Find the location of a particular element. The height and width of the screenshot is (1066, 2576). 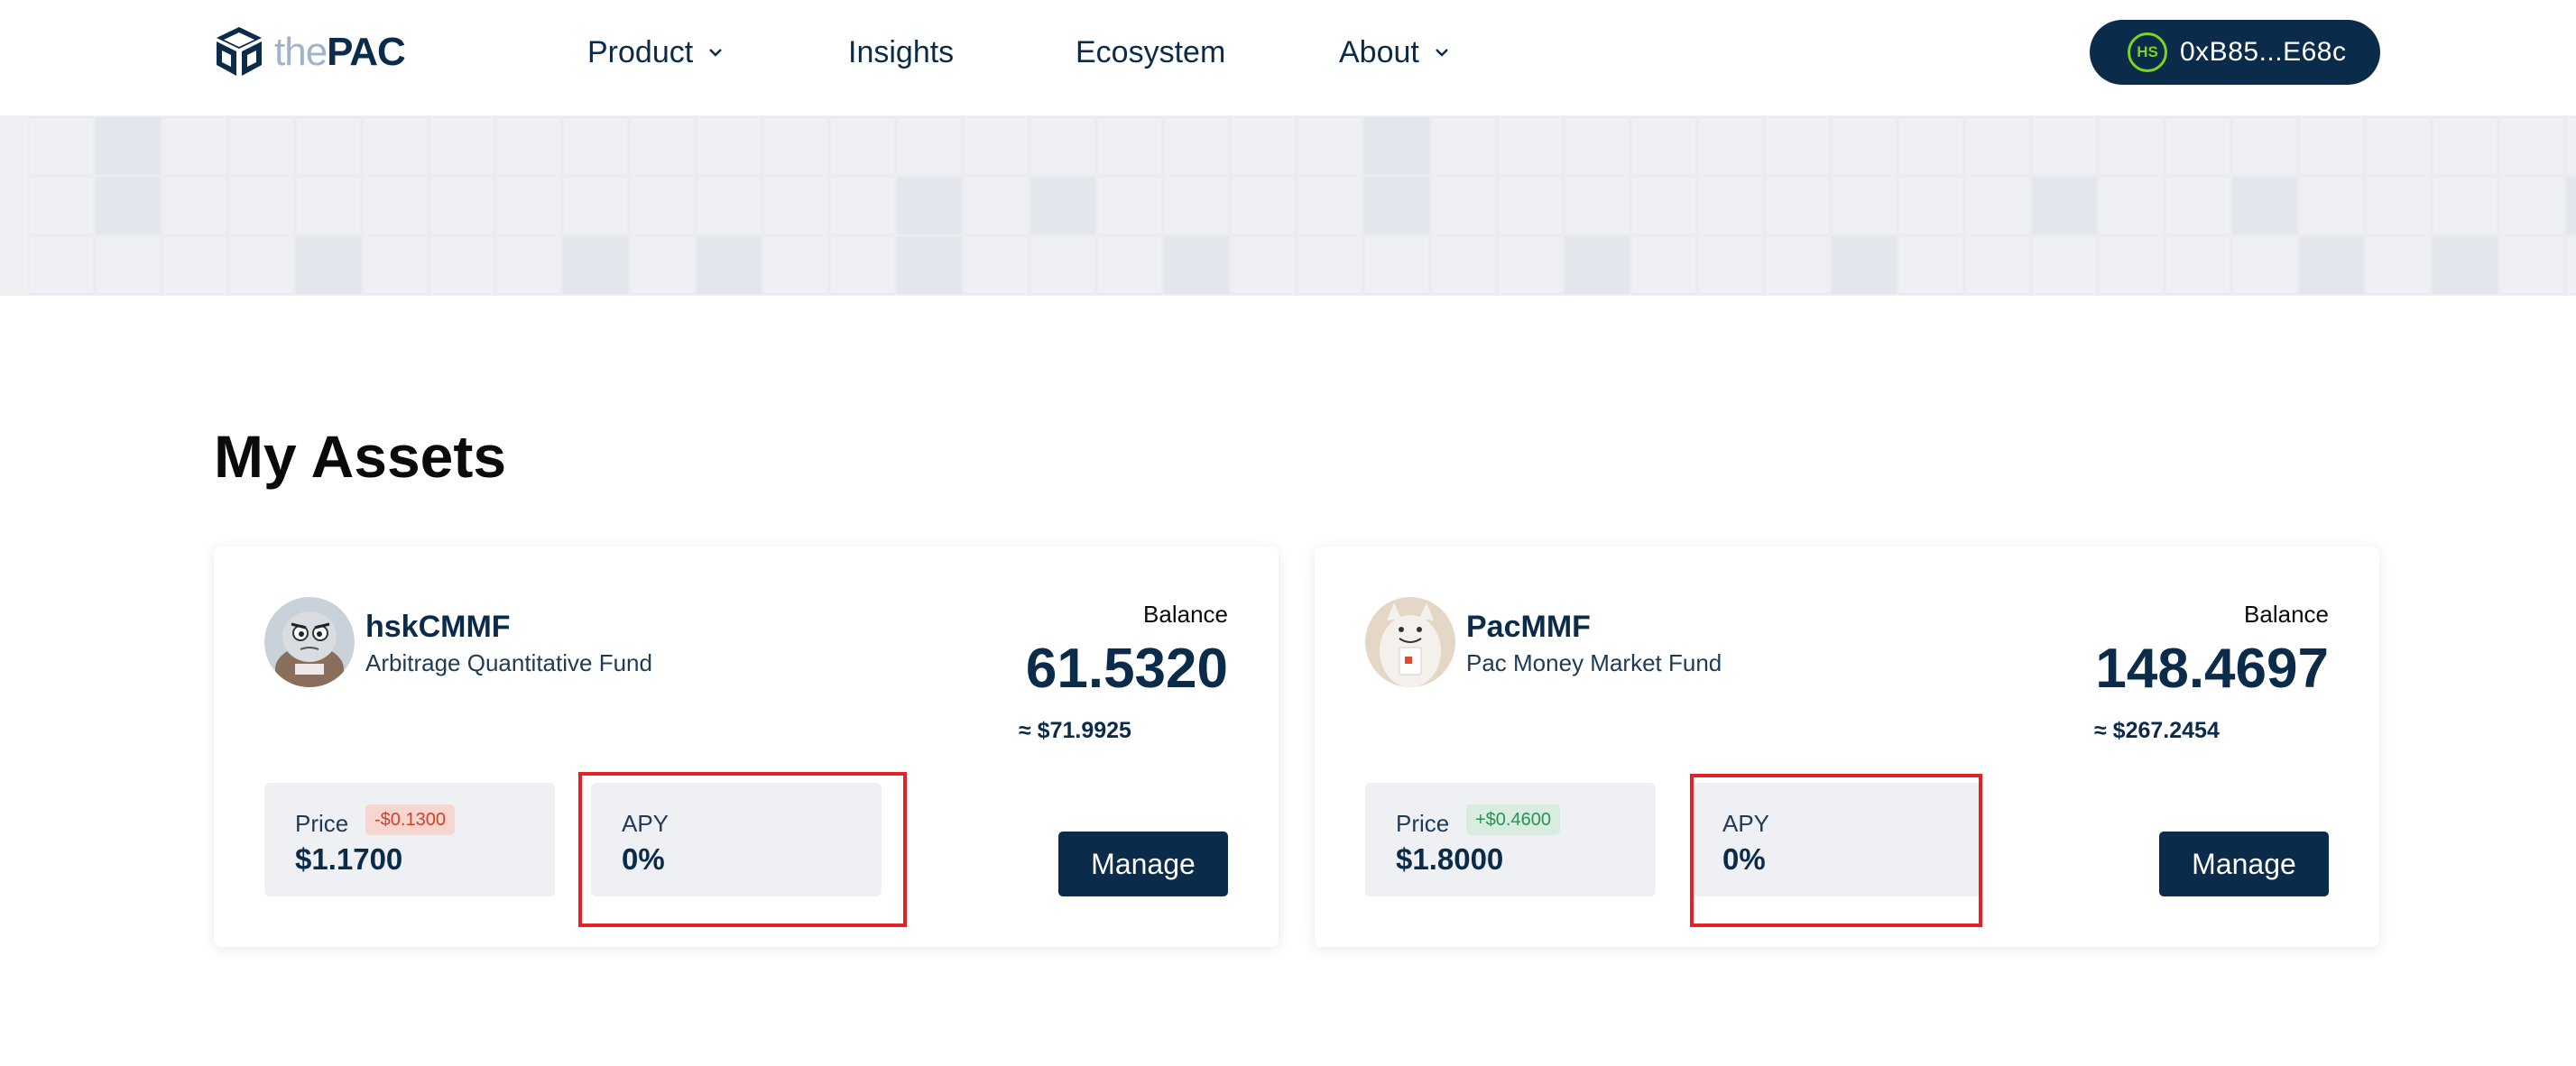

cube-logo-icon is located at coordinates (239, 51).